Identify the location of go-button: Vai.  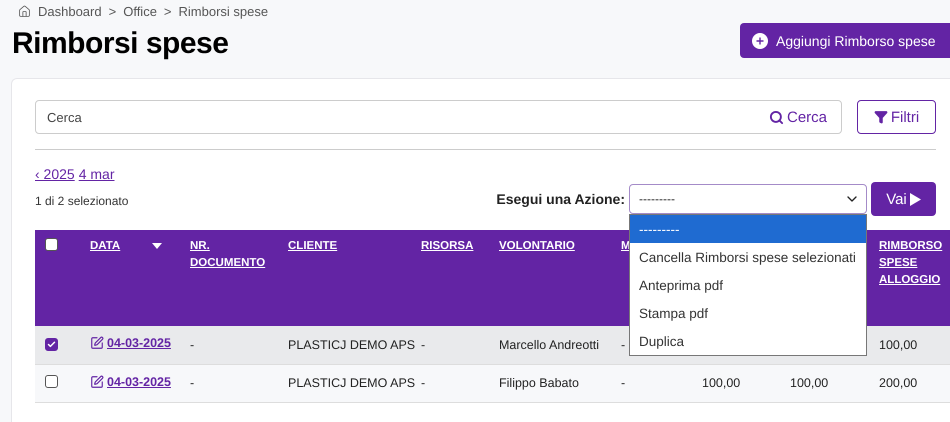
(903, 199).